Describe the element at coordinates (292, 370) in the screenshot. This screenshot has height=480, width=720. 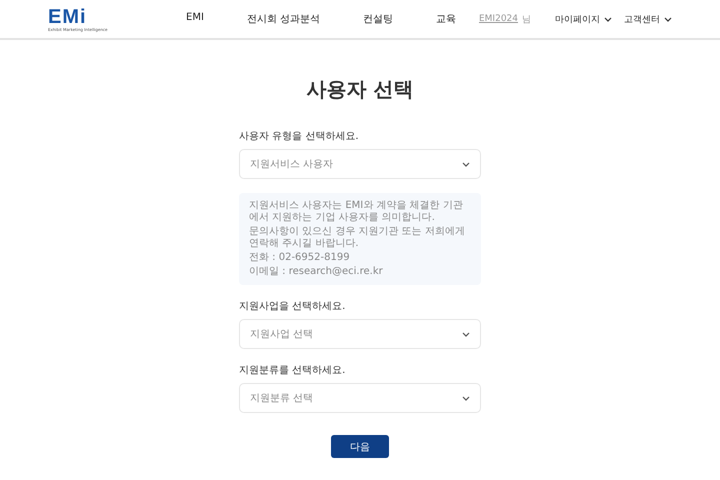
I see `field-label: 지원분류를 선택하세요.` at that location.